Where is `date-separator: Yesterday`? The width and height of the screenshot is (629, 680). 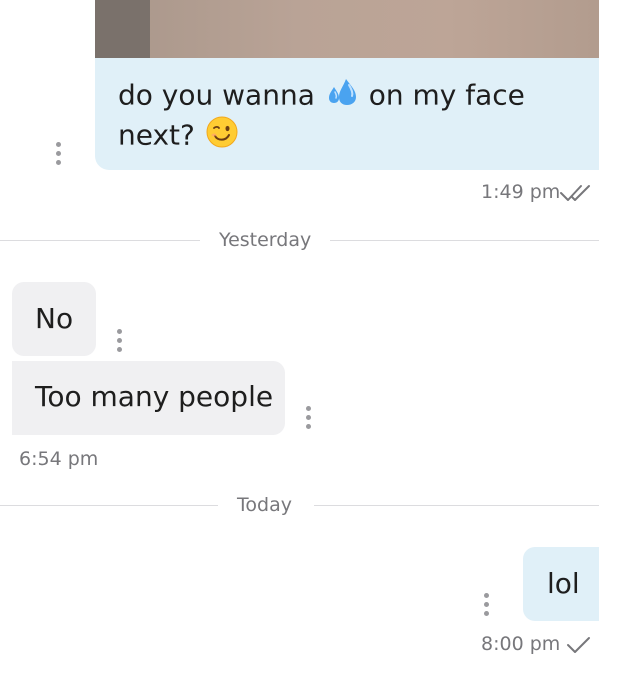 date-separator: Yesterday is located at coordinates (299, 240).